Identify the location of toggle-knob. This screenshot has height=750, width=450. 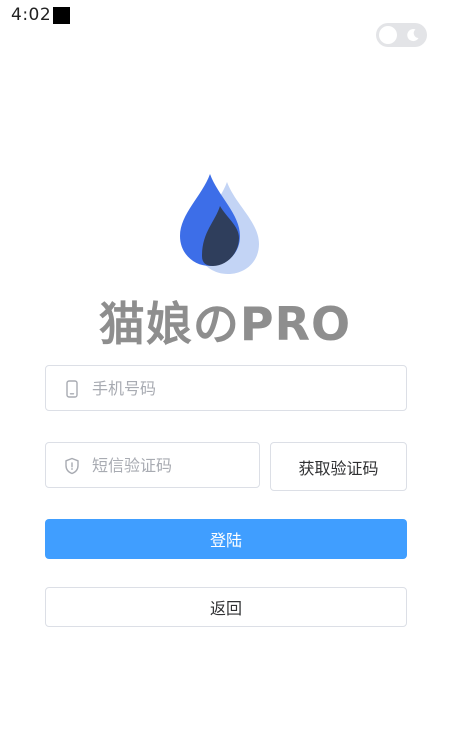
(388, 35).